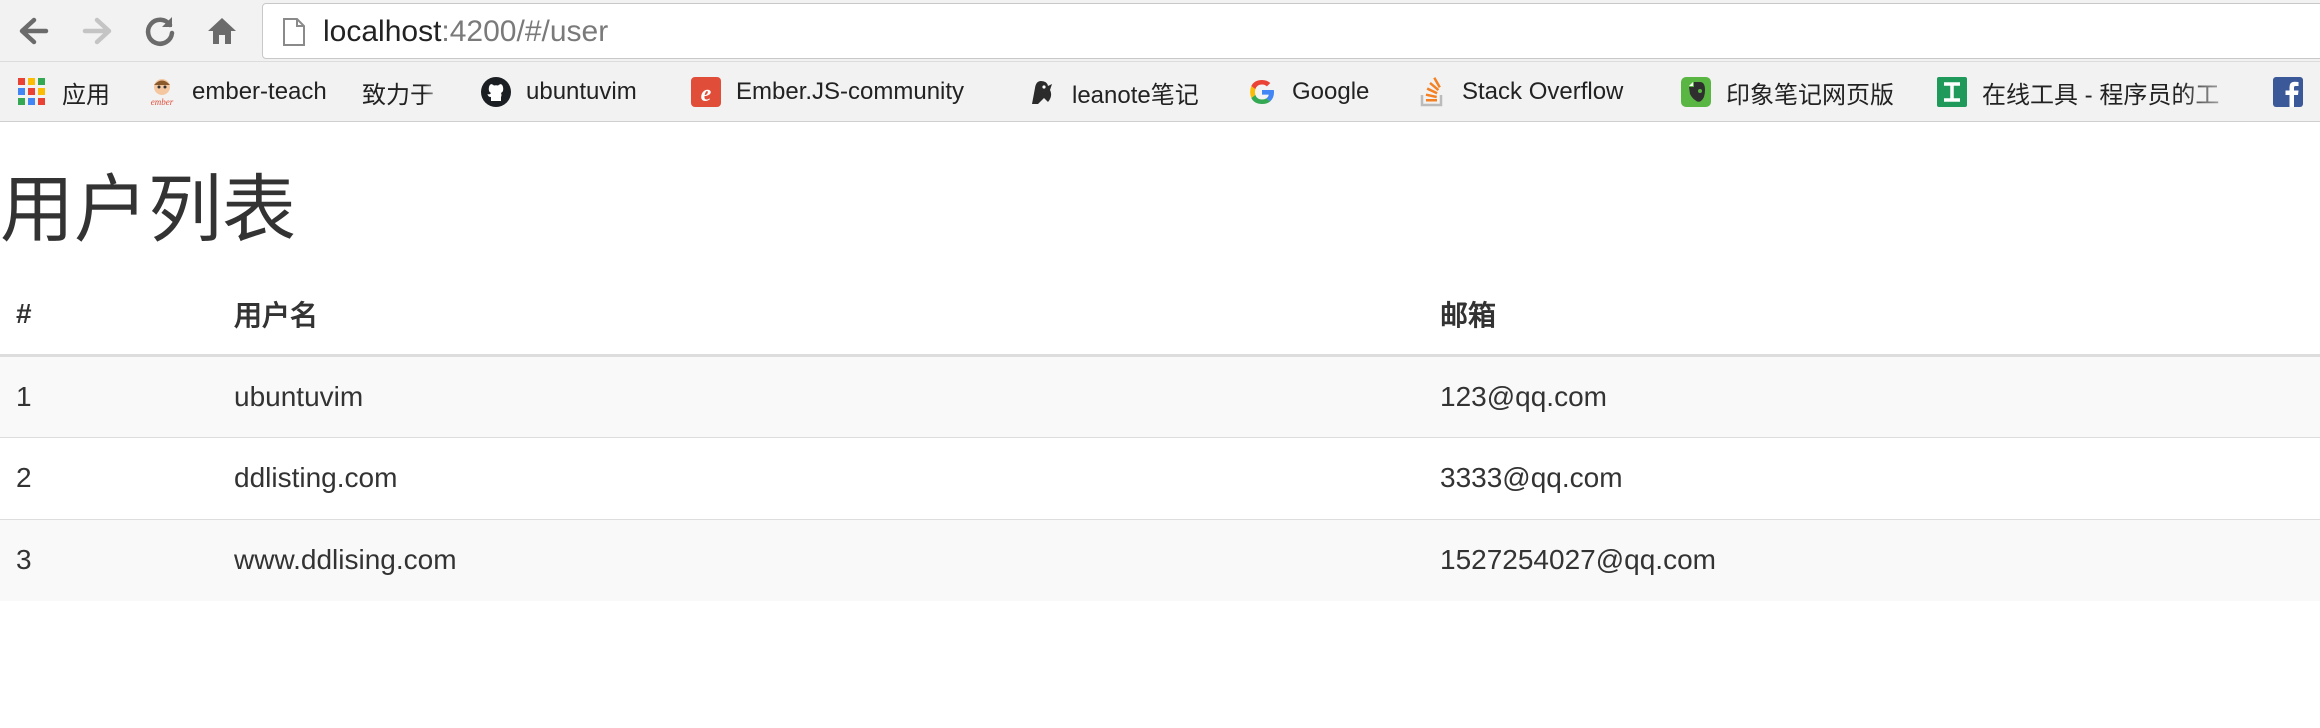 The width and height of the screenshot is (2320, 728). Describe the element at coordinates (2101, 95) in the screenshot. I see `bookmark-label: 在线工具 - 程序员的工` at that location.